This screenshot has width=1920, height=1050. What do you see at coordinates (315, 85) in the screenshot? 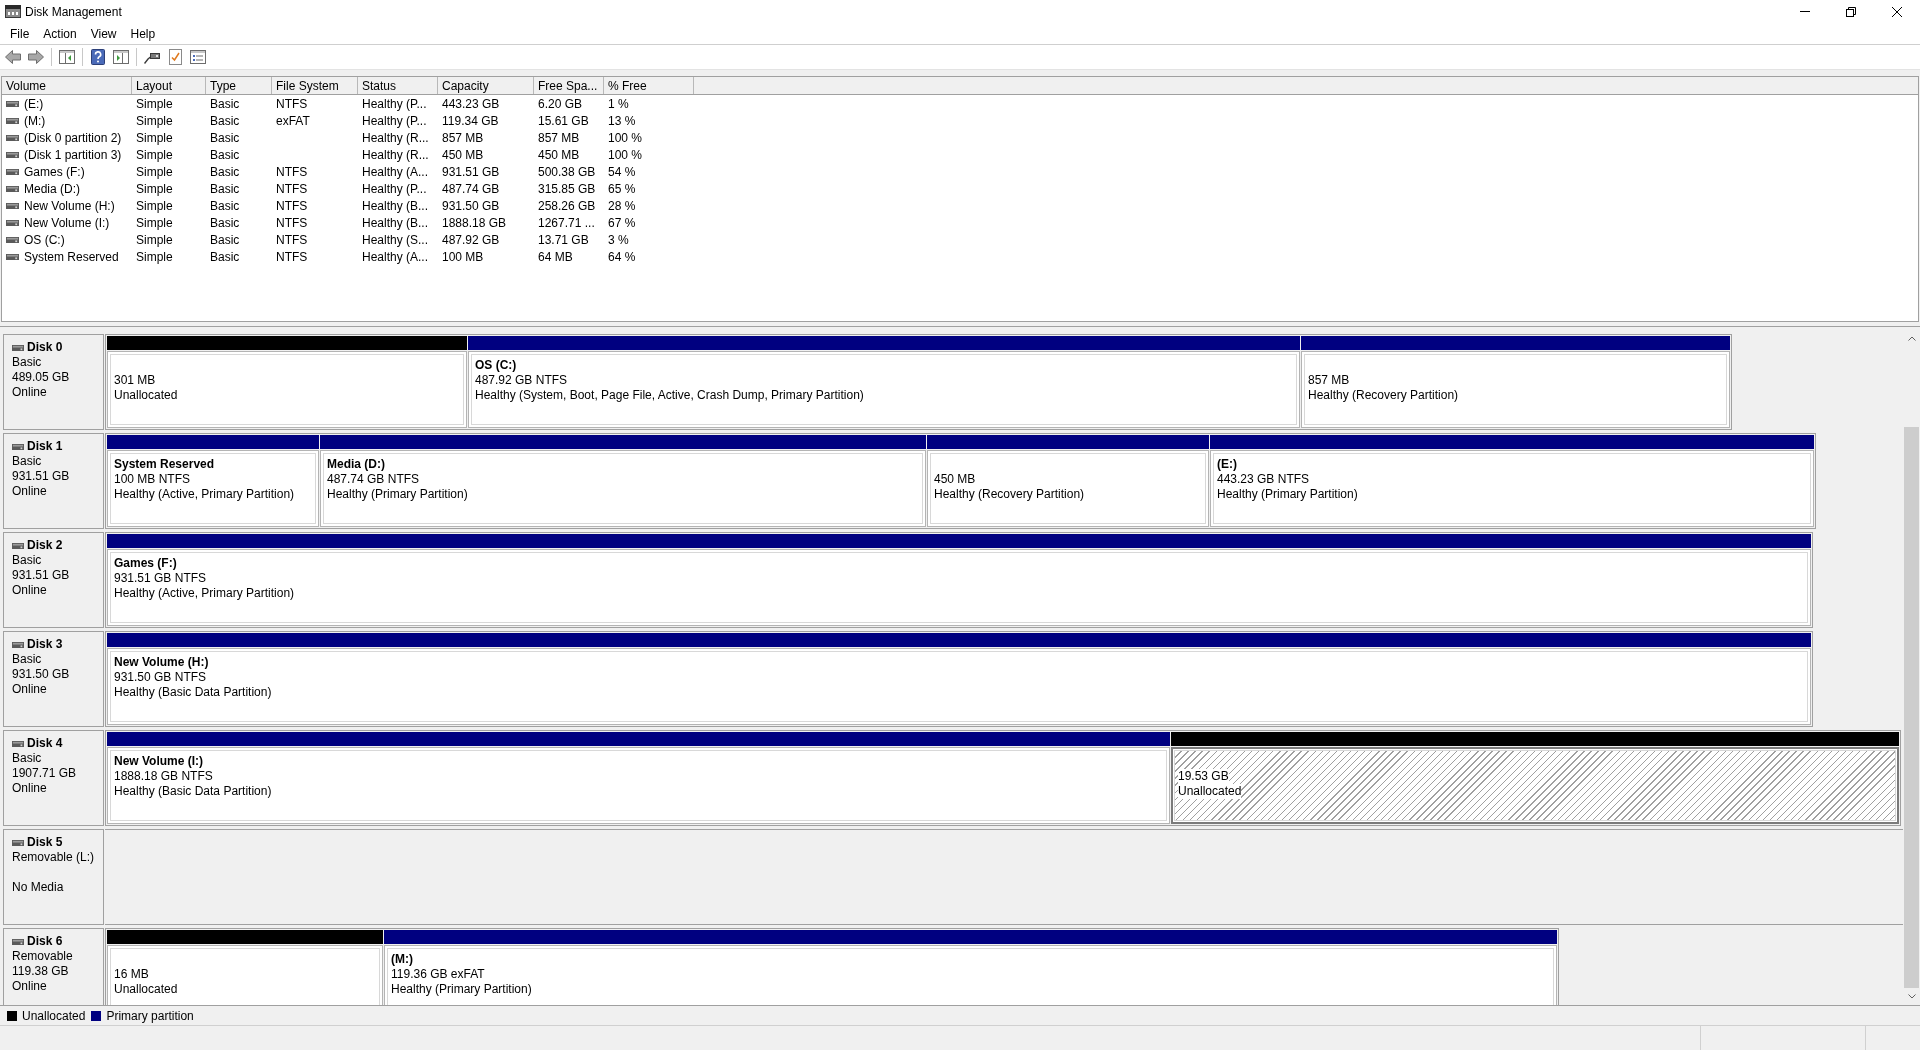
I see `column-header: File System` at bounding box center [315, 85].